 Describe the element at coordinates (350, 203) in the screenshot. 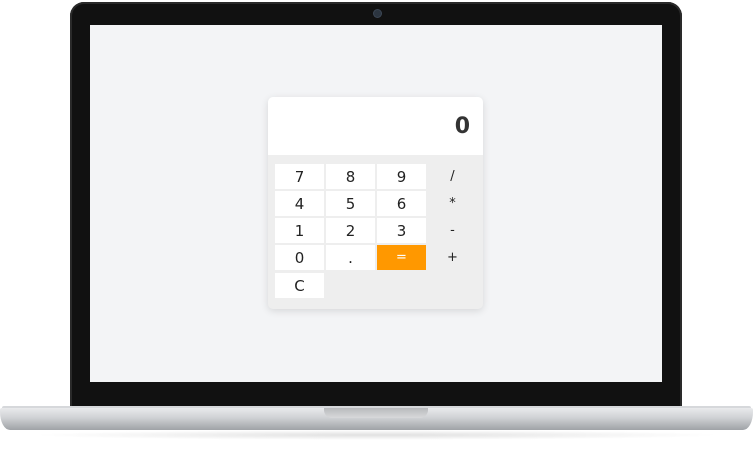

I see `key-5: 5` at that location.